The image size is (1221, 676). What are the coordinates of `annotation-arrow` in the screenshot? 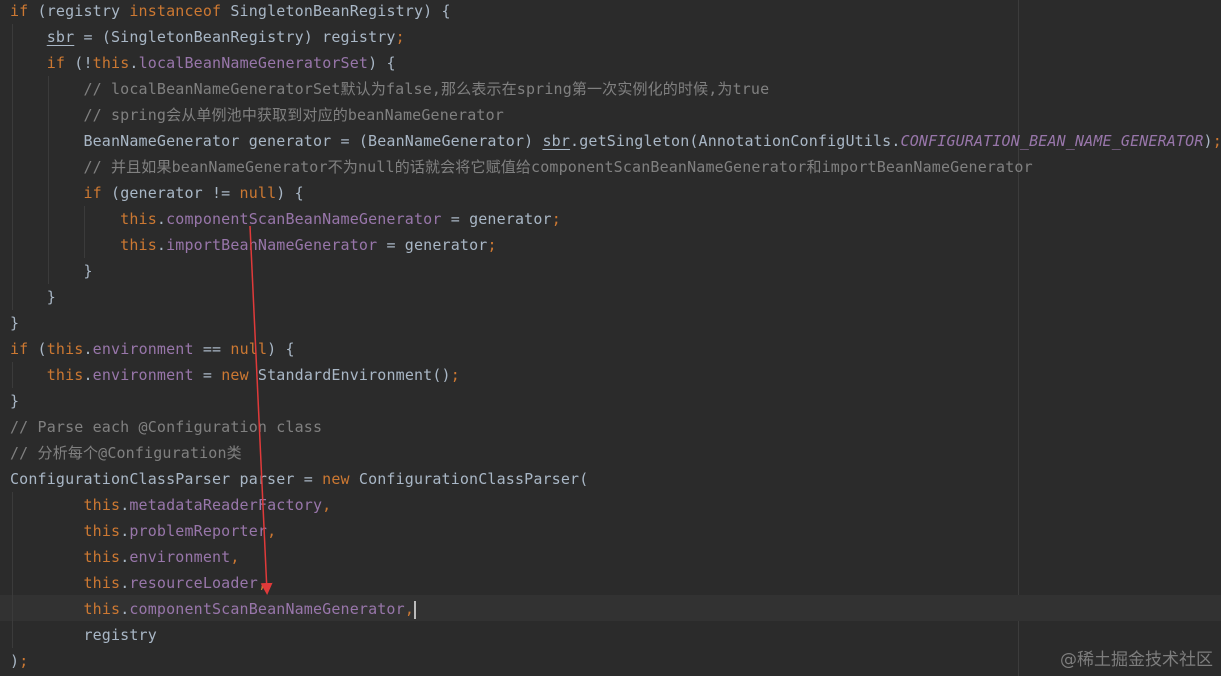 It's located at (261, 410).